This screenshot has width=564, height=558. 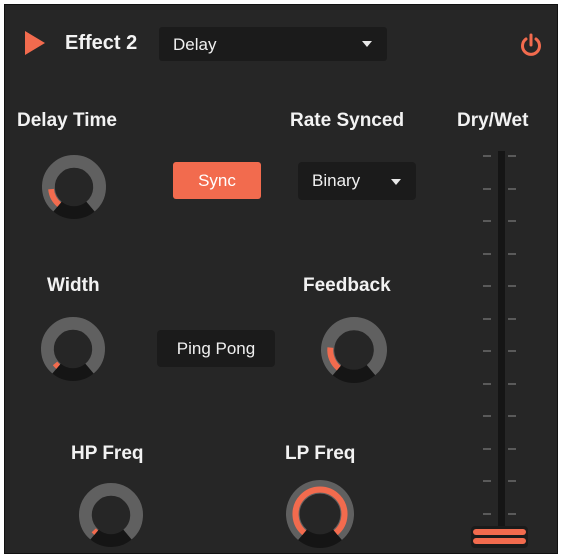 What do you see at coordinates (67, 120) in the screenshot?
I see `delay-time-label: Delay Time` at bounding box center [67, 120].